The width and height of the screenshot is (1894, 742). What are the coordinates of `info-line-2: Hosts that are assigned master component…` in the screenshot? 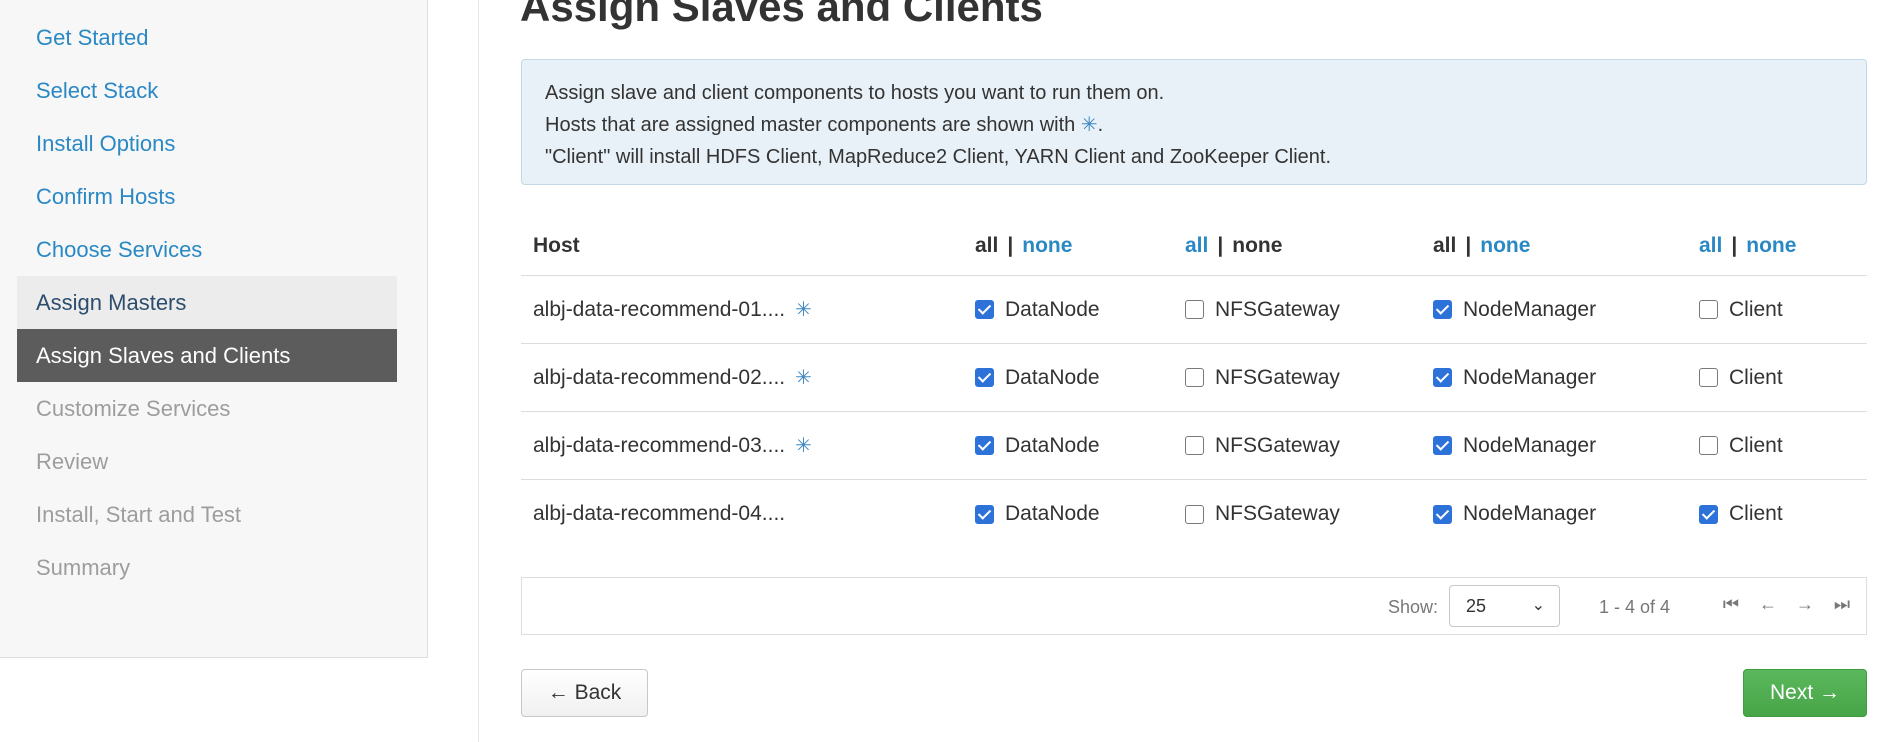 It's located at (1194, 125).